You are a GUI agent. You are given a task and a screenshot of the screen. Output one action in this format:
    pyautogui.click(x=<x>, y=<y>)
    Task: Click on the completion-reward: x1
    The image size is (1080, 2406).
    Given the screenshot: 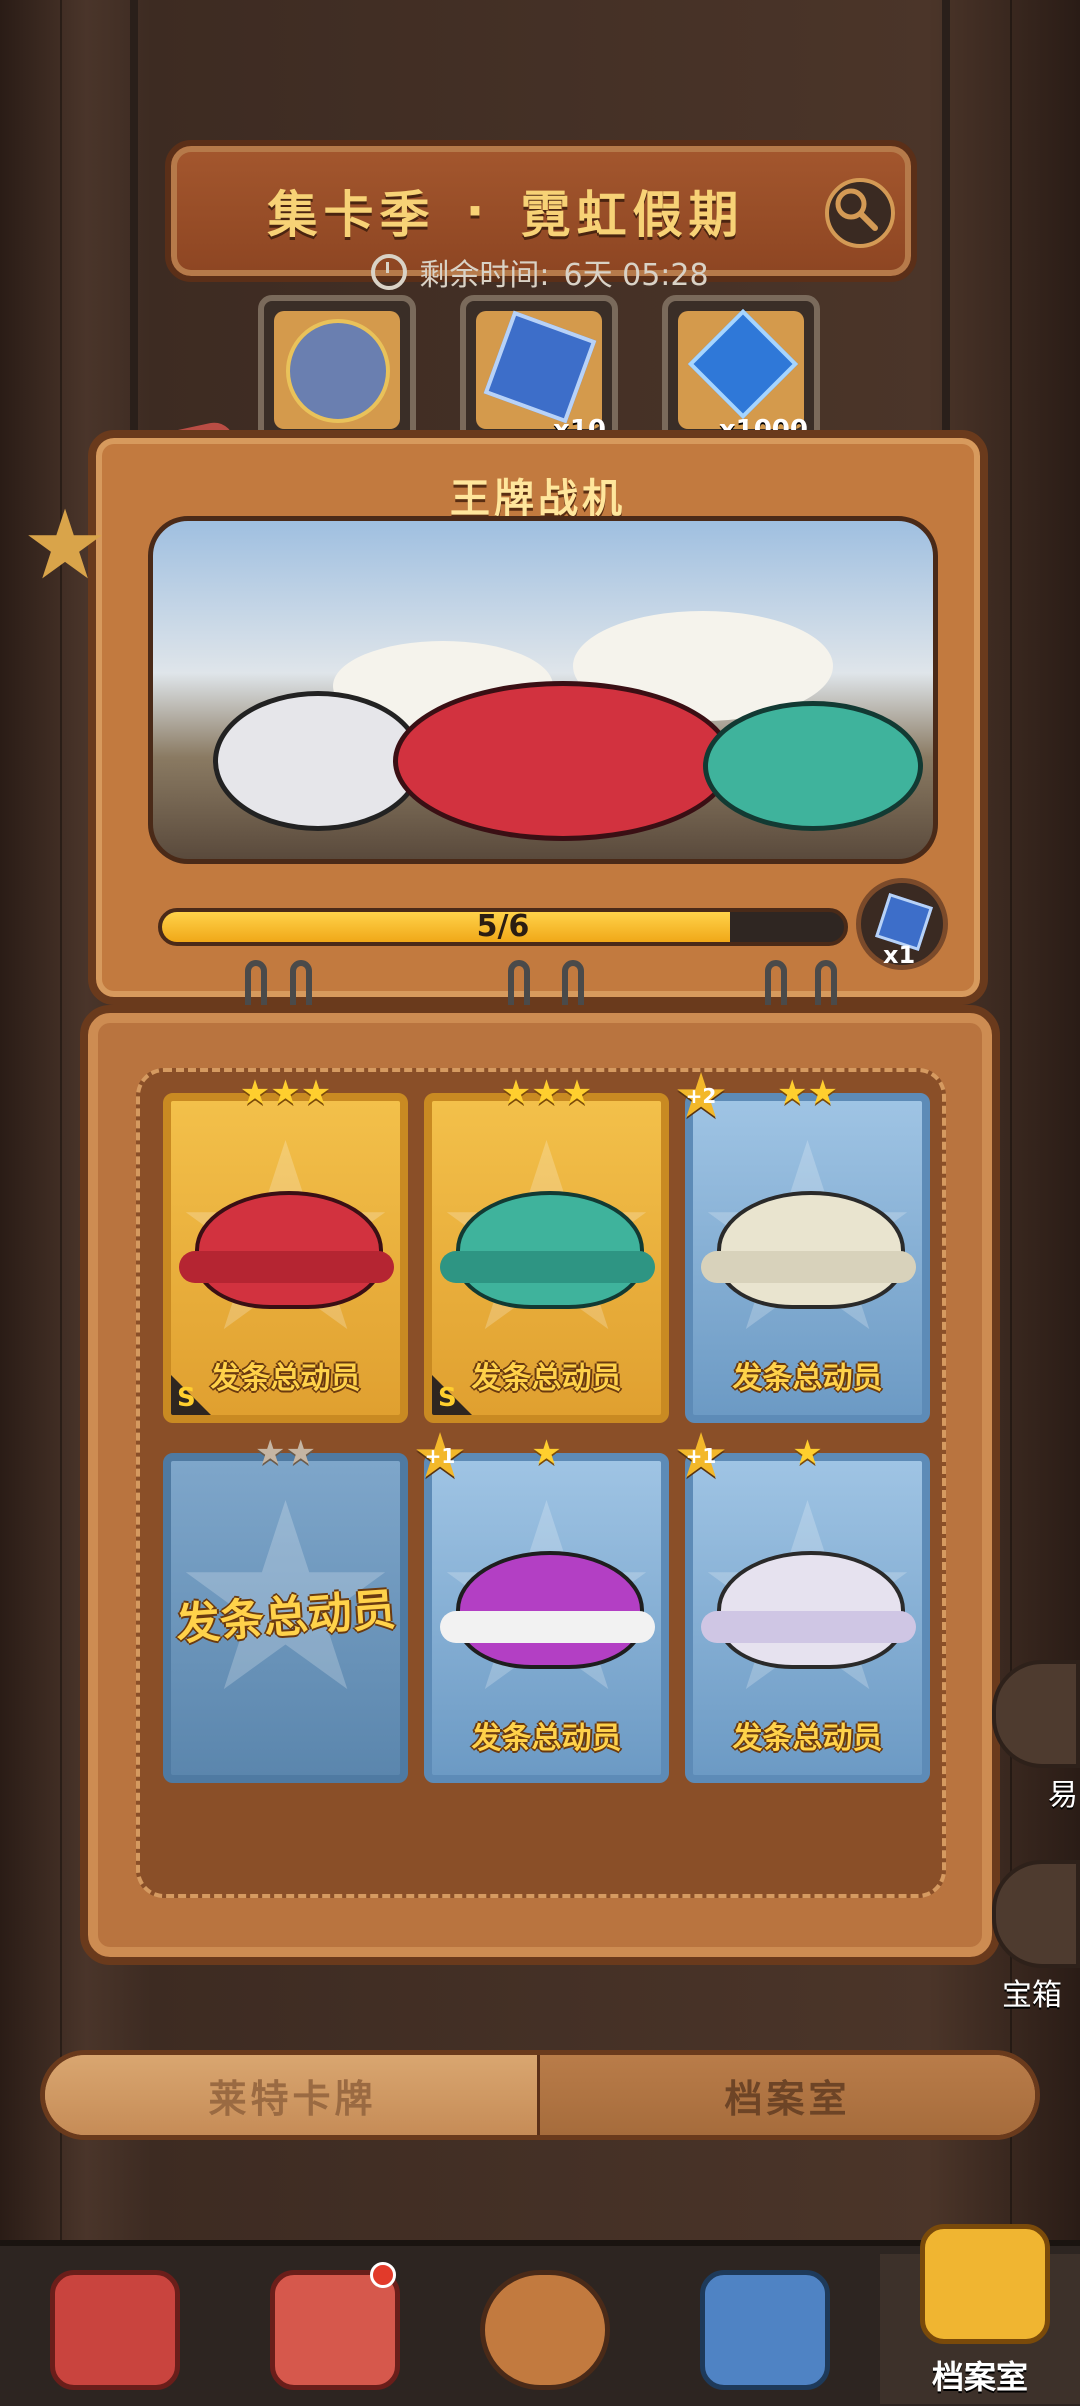 What is the action you would take?
    pyautogui.click(x=902, y=924)
    